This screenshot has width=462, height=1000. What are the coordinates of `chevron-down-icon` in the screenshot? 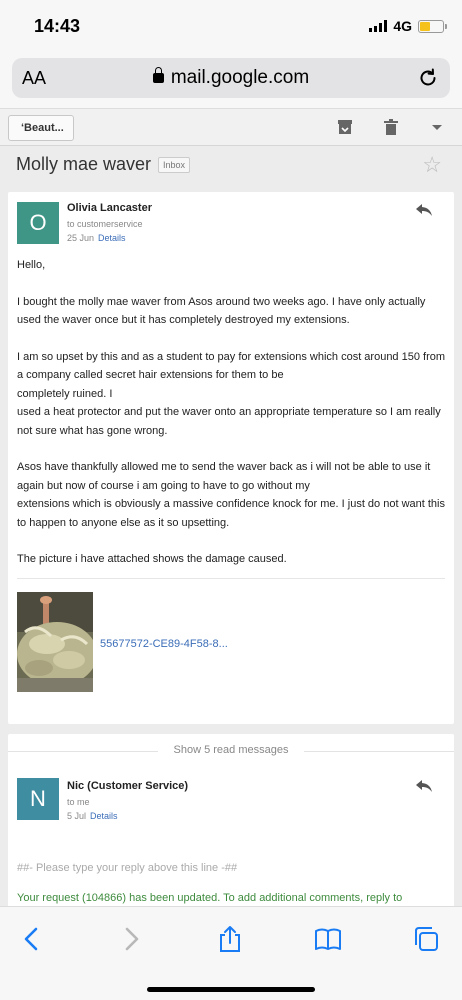 It's located at (437, 127).